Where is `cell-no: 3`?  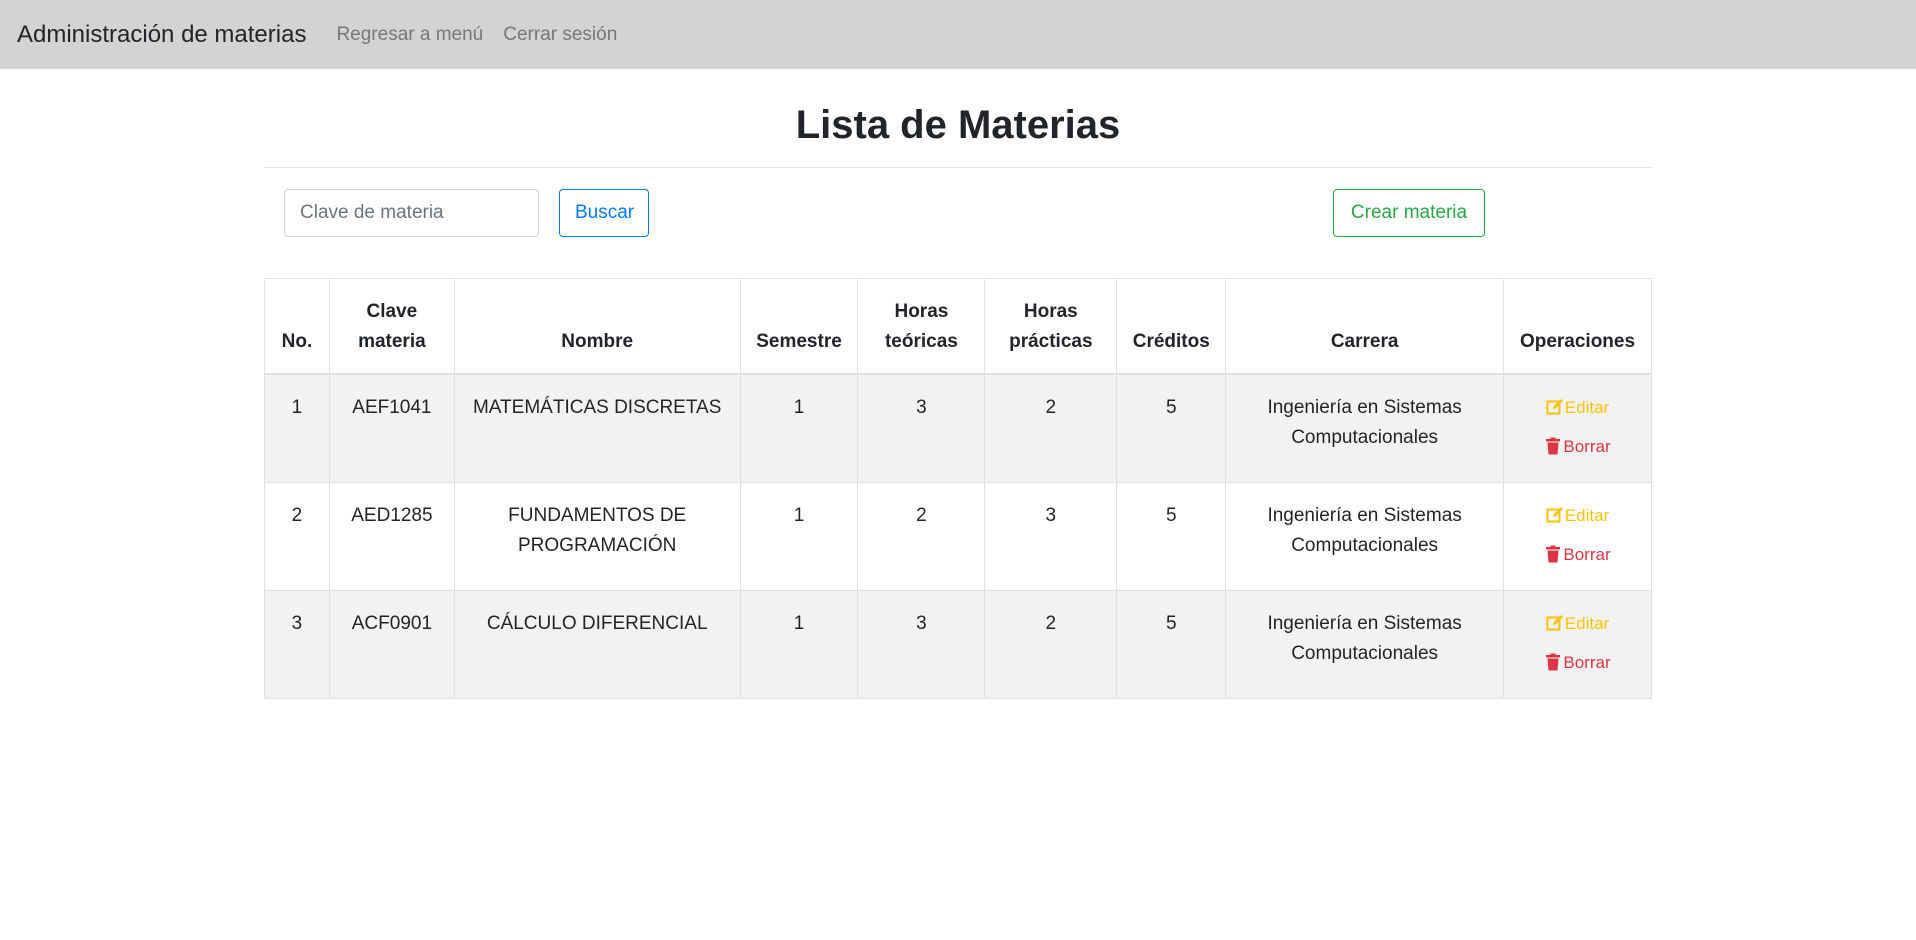
cell-no: 3 is located at coordinates (297, 644).